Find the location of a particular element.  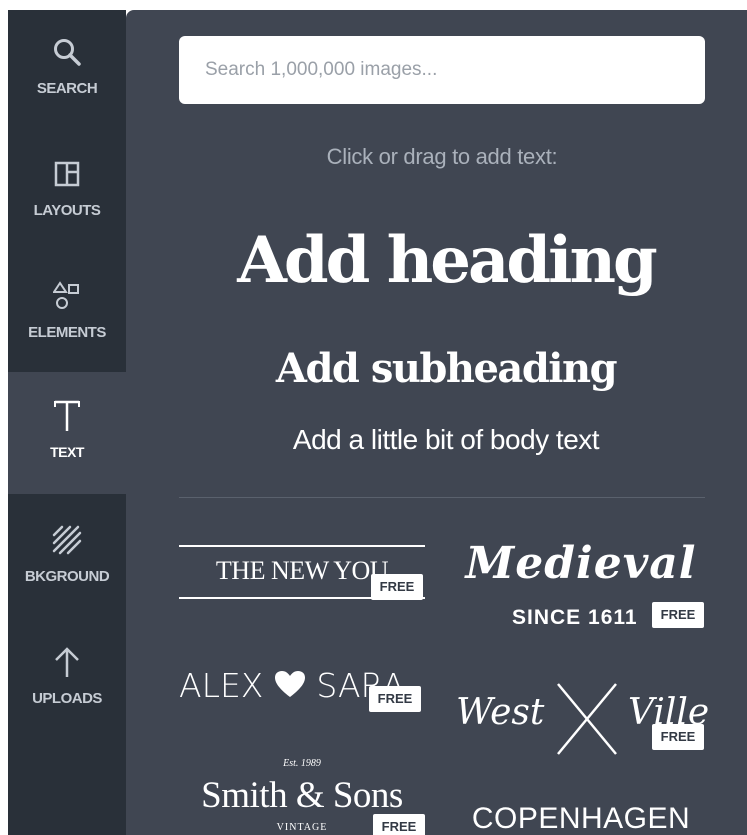

sidebar-item-search: SEARCH is located at coordinates (67, 70).